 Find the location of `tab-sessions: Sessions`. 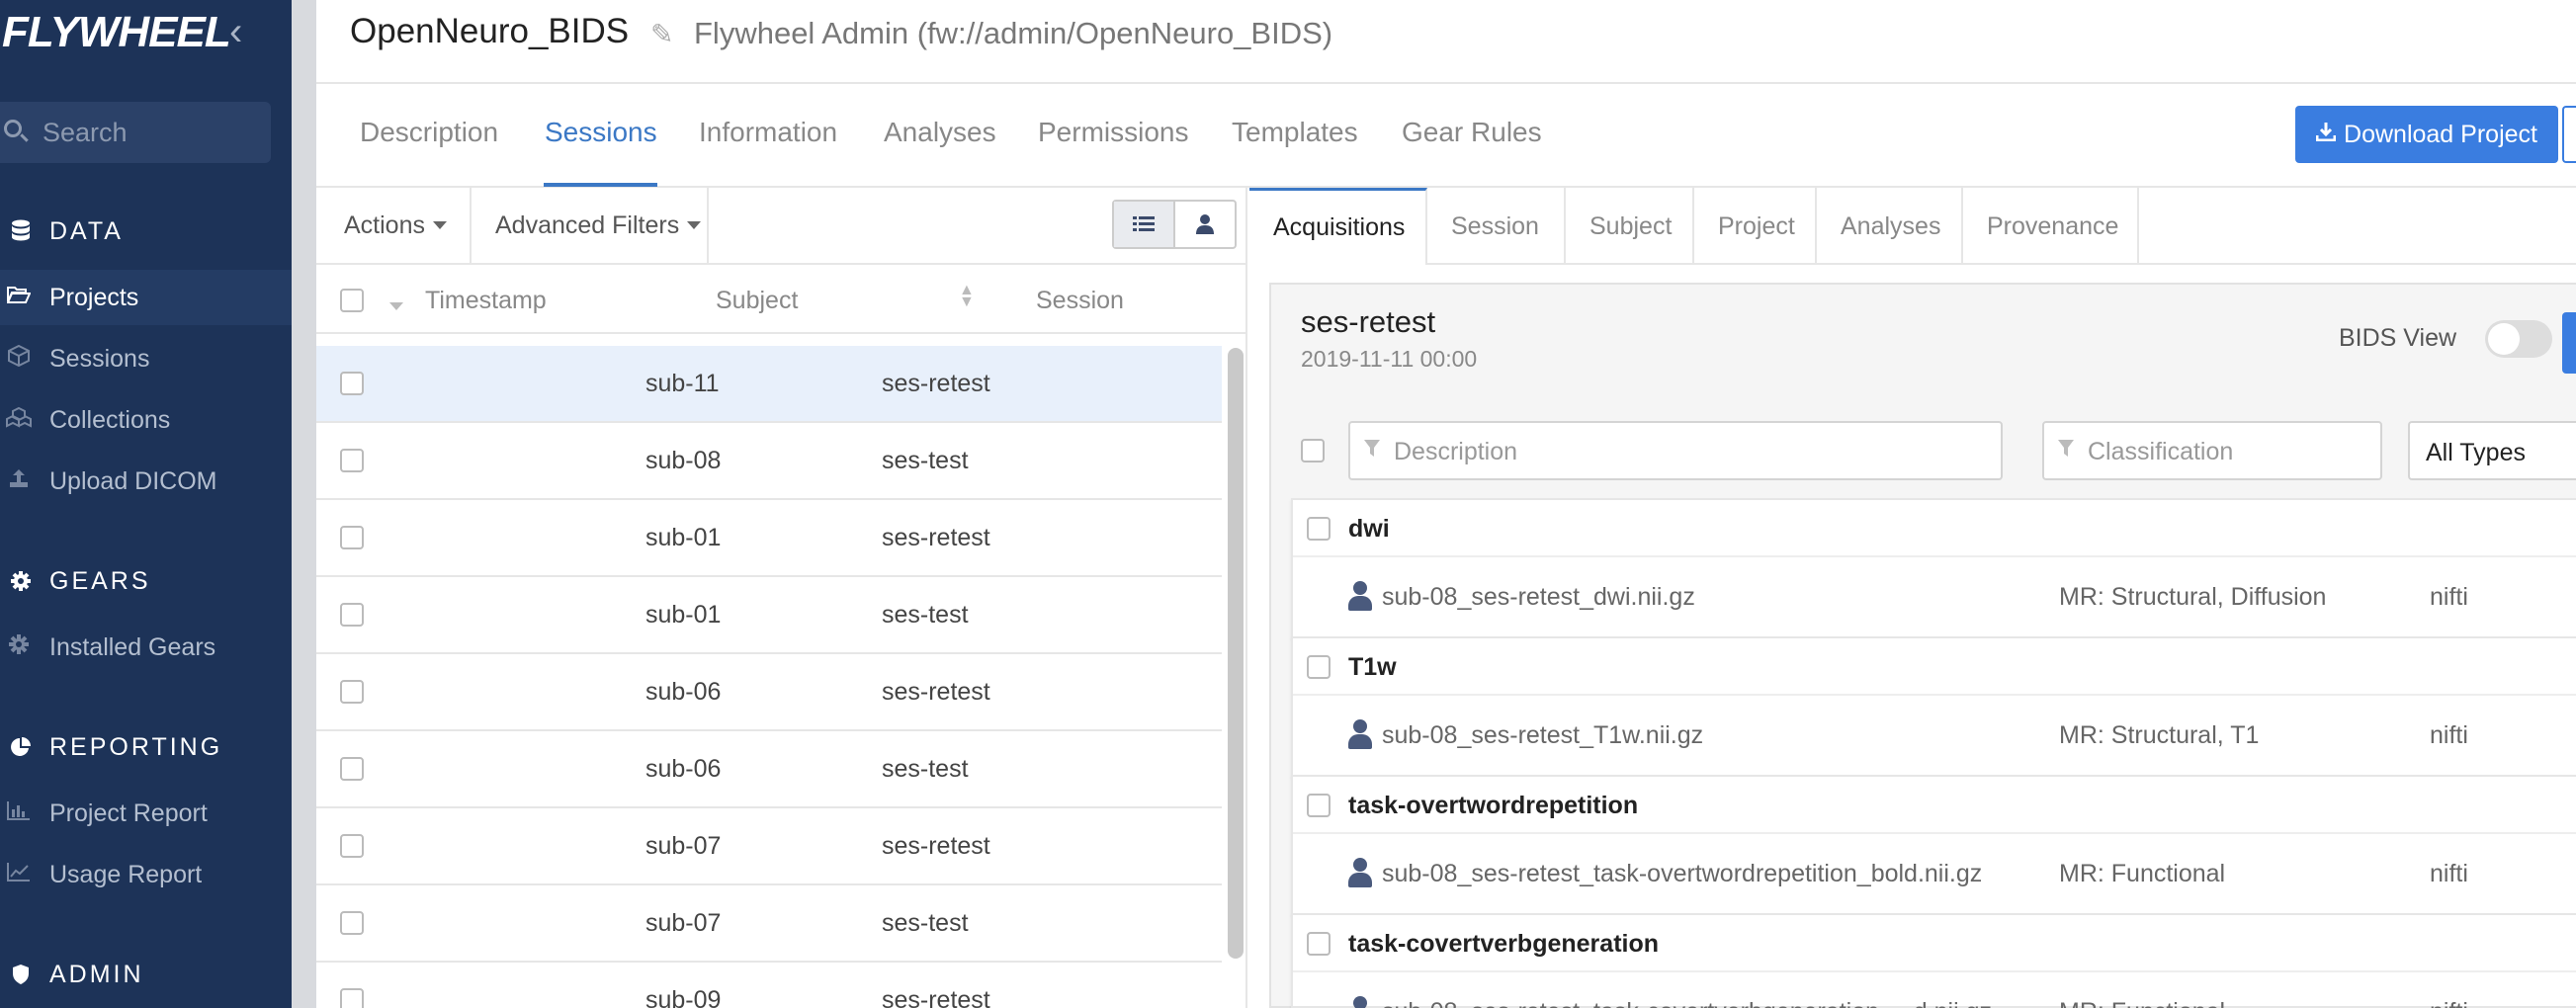

tab-sessions: Sessions is located at coordinates (601, 132).